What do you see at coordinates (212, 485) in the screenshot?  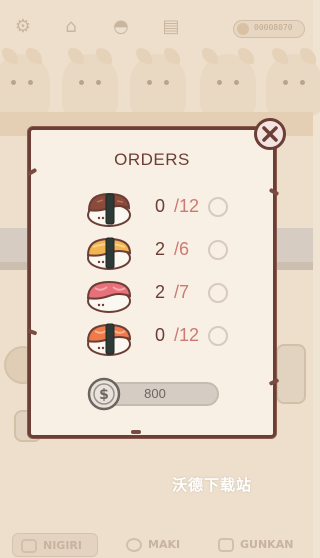 I see `watermark-text: 沃德下载站` at bounding box center [212, 485].